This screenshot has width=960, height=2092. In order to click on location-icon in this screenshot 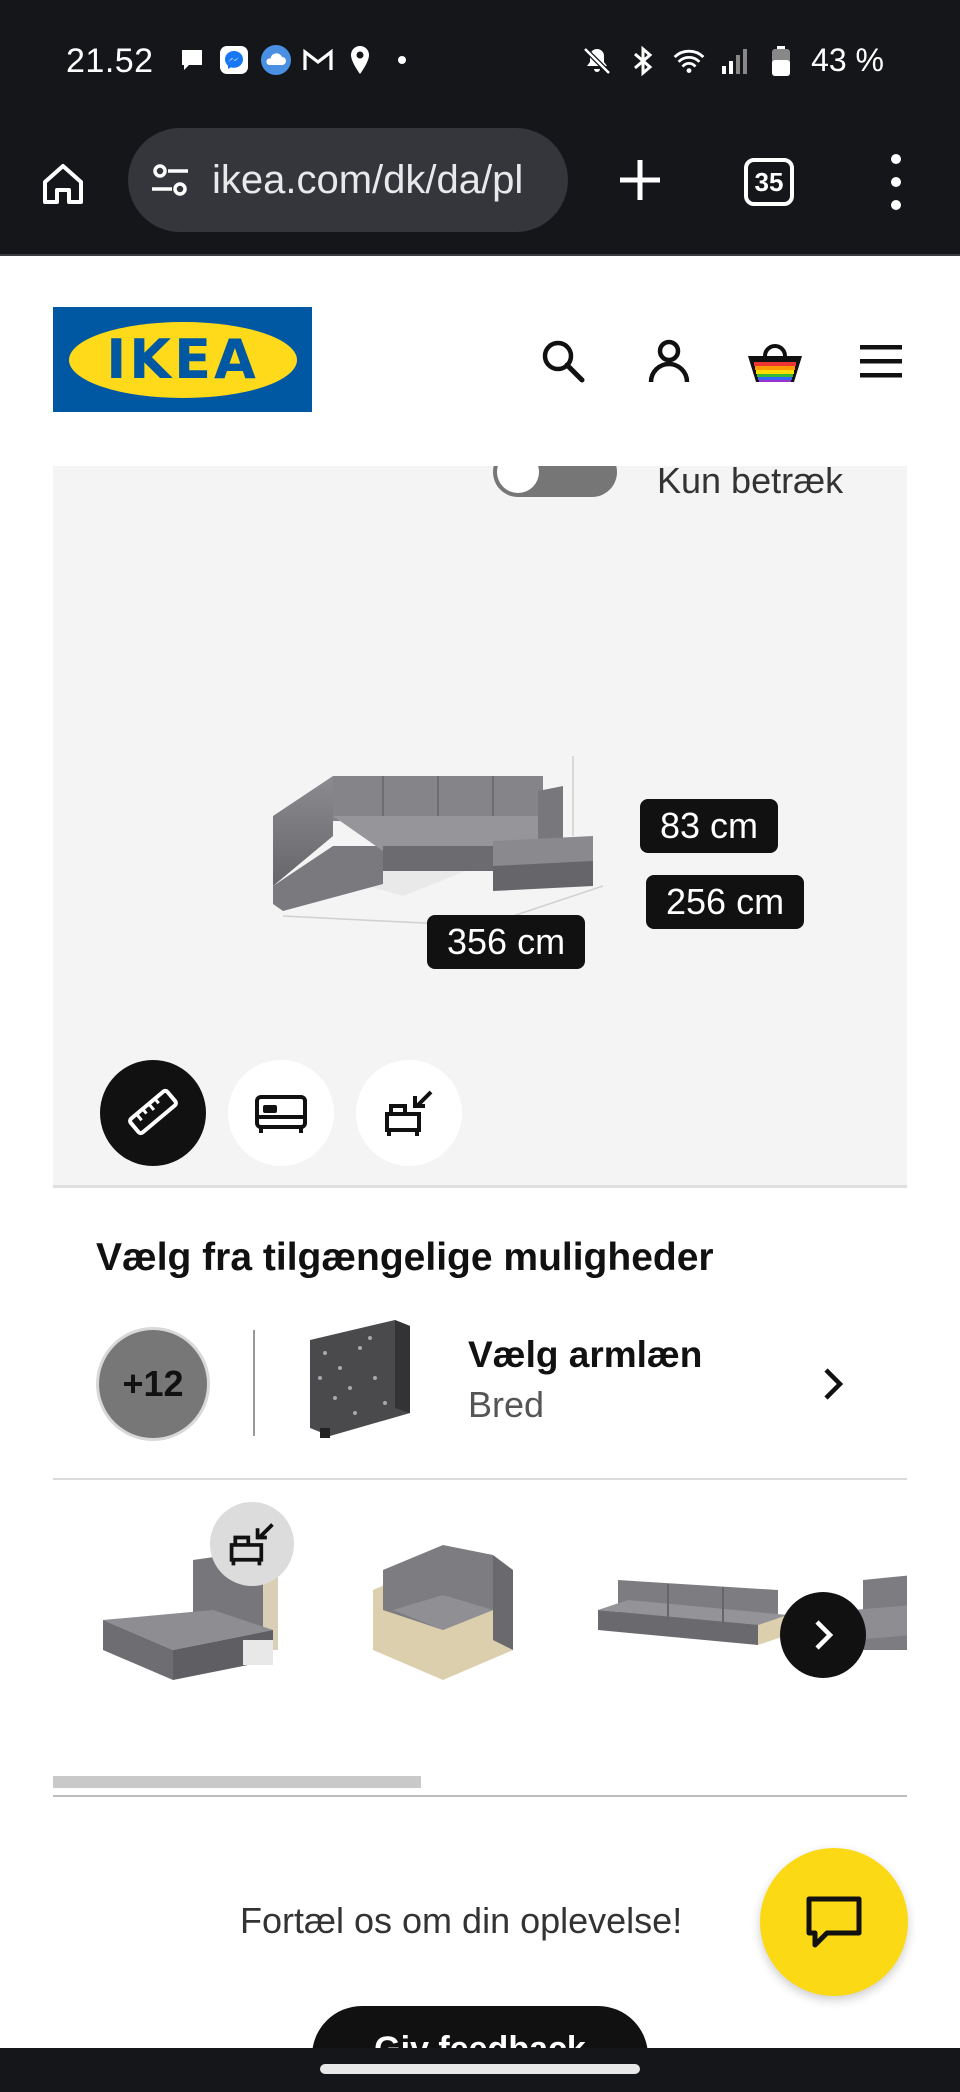, I will do `click(360, 60)`.